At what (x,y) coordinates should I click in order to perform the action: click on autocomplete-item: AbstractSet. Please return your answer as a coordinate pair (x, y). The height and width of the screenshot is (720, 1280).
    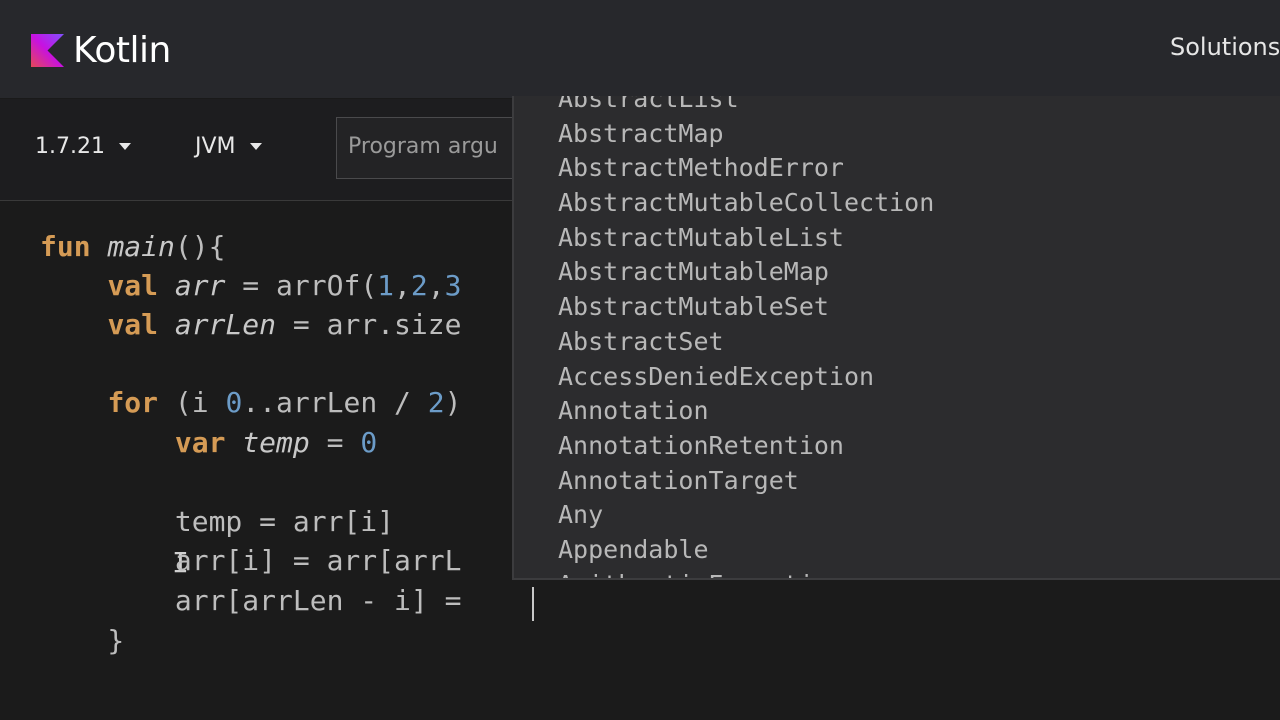
    Looking at the image, I should click on (746, 342).